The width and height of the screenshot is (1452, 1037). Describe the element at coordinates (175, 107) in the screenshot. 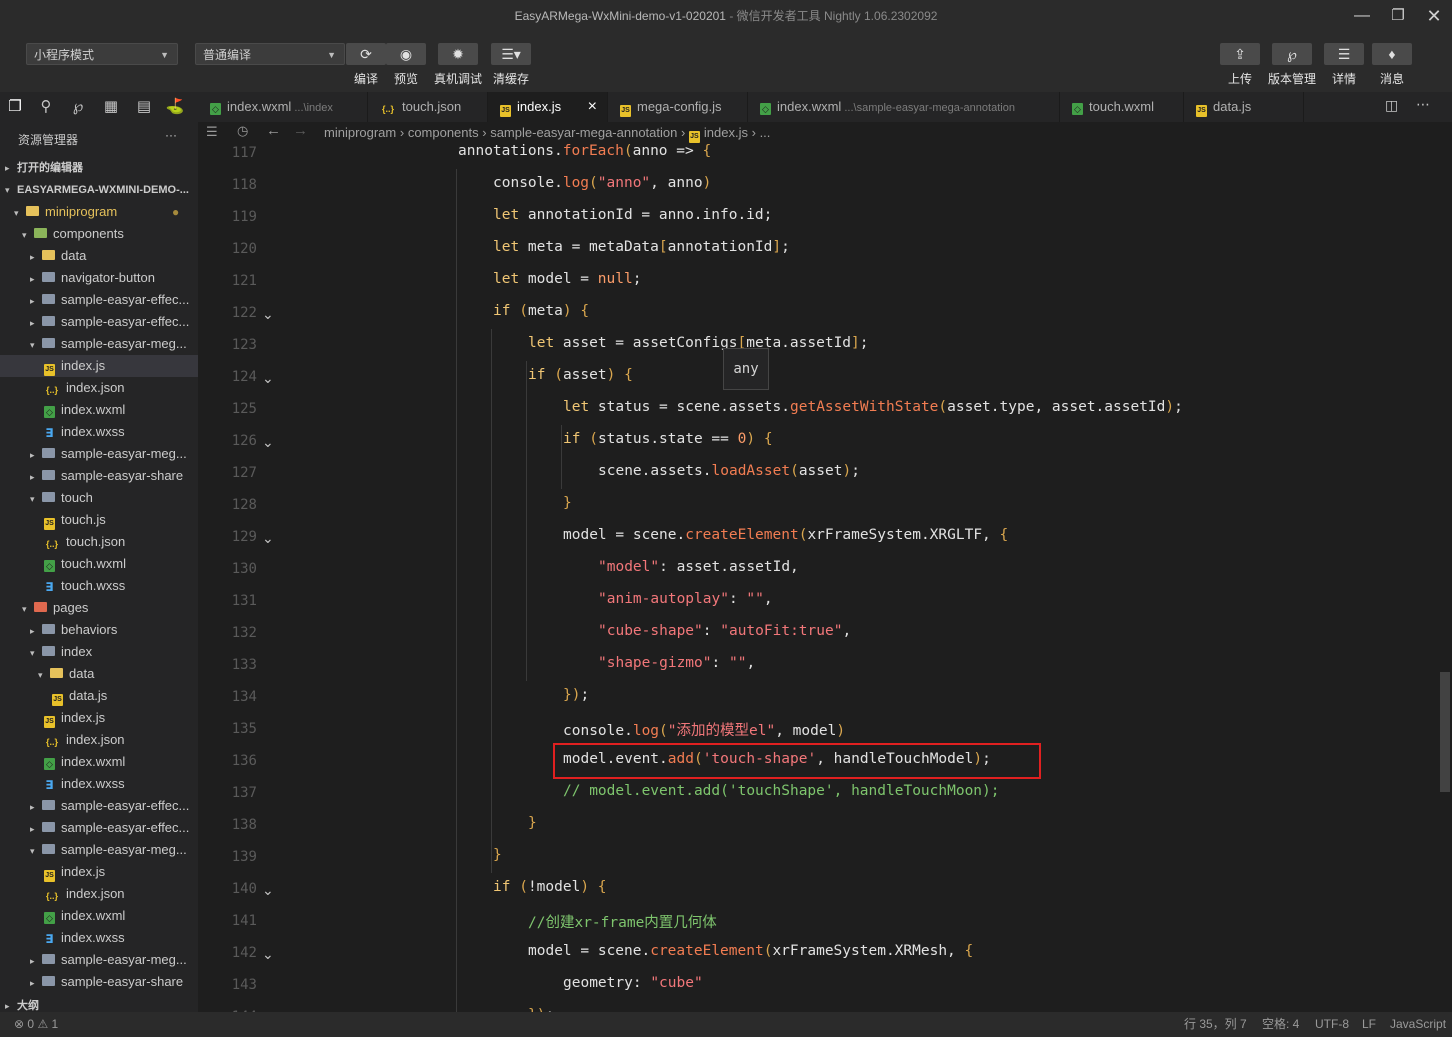

I see `docker-icon: ⛳` at that location.